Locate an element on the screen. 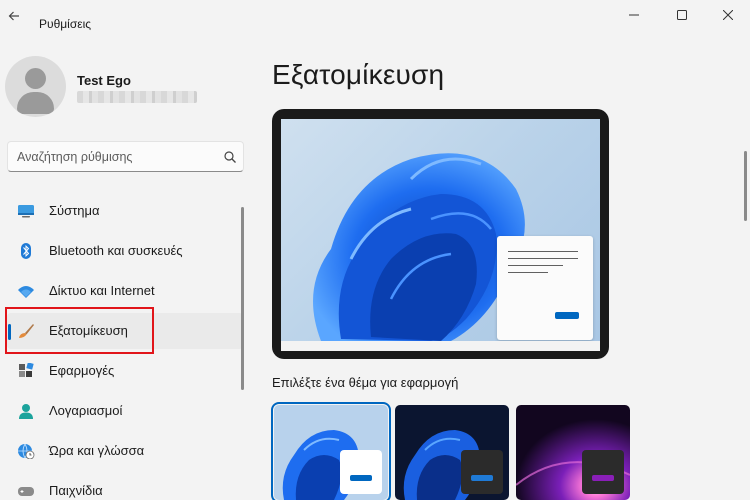  sidebar-item-system: Σύστημα is located at coordinates (125, 211).